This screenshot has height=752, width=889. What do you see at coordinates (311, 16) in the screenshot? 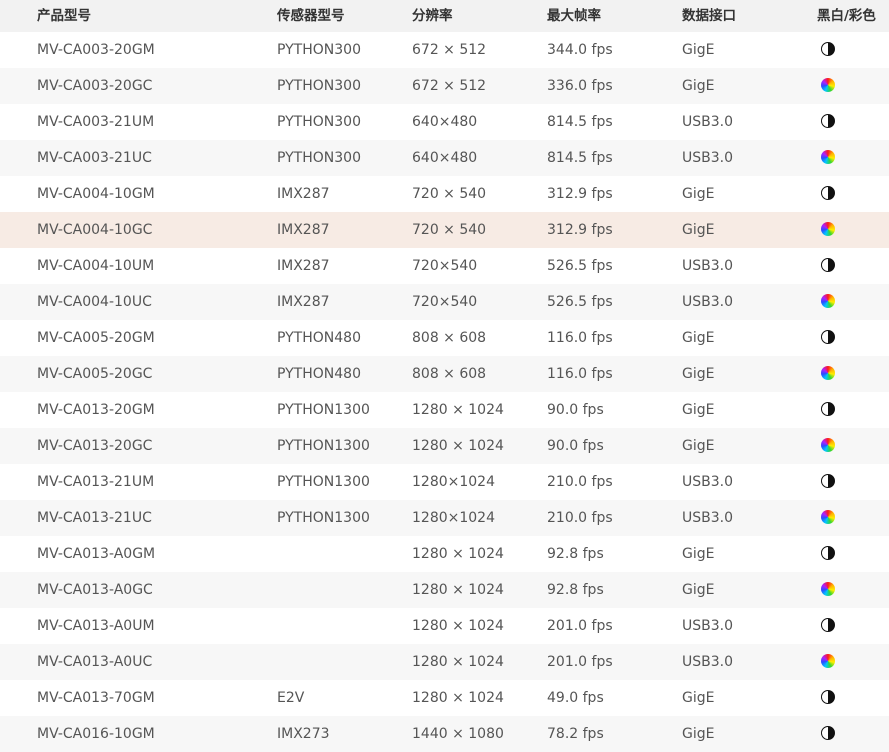
I see `header-sensor: 传感器型号` at bounding box center [311, 16].